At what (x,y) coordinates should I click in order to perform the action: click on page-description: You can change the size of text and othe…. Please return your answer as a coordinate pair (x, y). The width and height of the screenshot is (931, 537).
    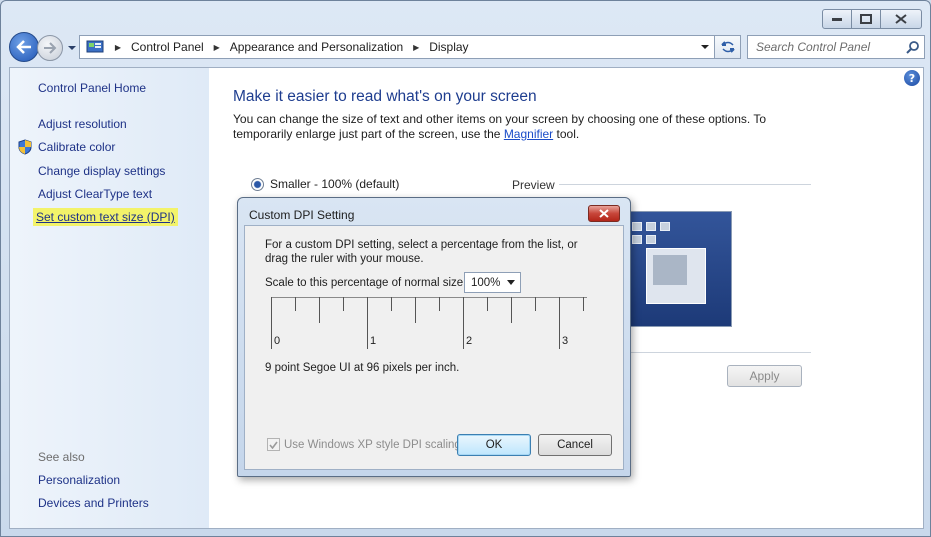
    Looking at the image, I should click on (513, 127).